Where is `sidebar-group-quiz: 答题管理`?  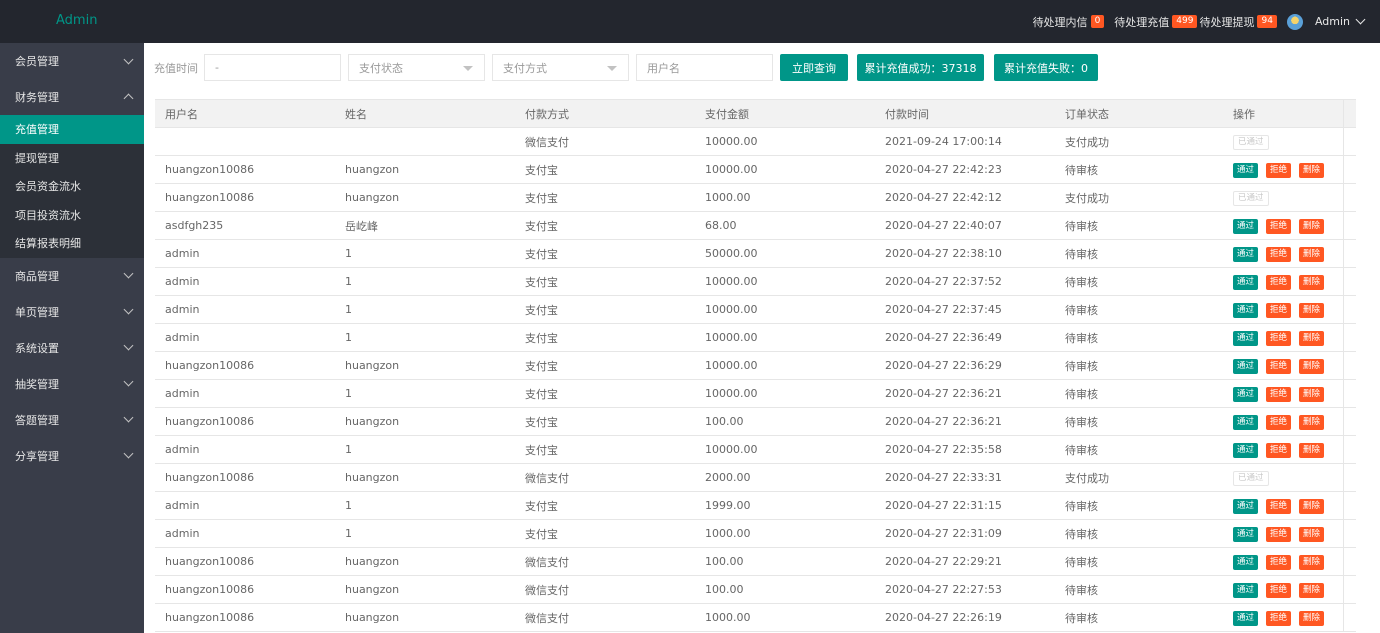 sidebar-group-quiz: 答题管理 is located at coordinates (72, 420).